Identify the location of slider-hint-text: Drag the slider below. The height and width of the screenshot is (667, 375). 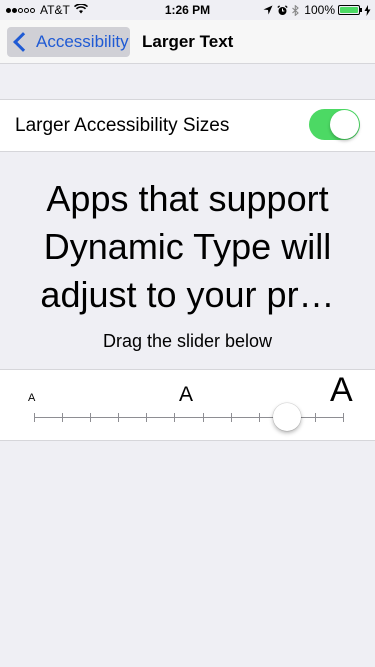
(187, 341).